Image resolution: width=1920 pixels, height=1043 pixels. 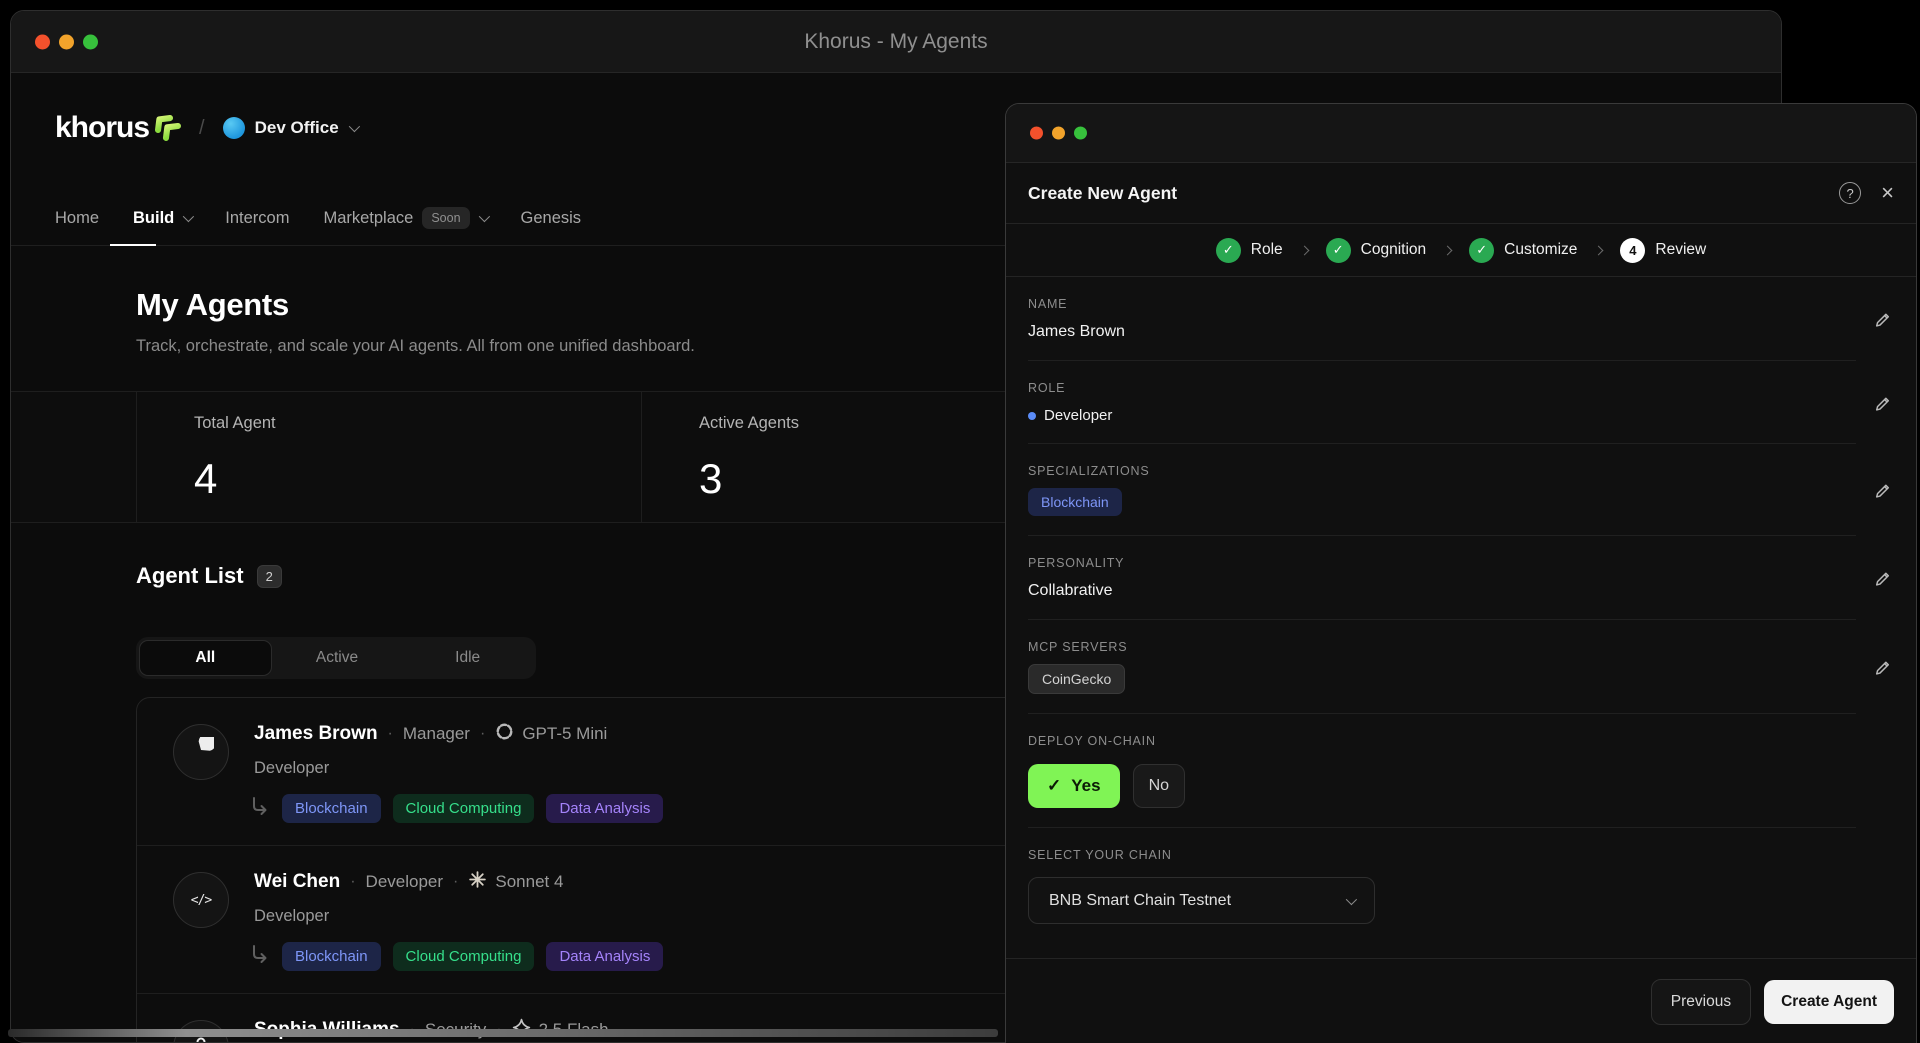 I want to click on chain-select: BNB Smart Chain Testnet, so click(x=1201, y=900).